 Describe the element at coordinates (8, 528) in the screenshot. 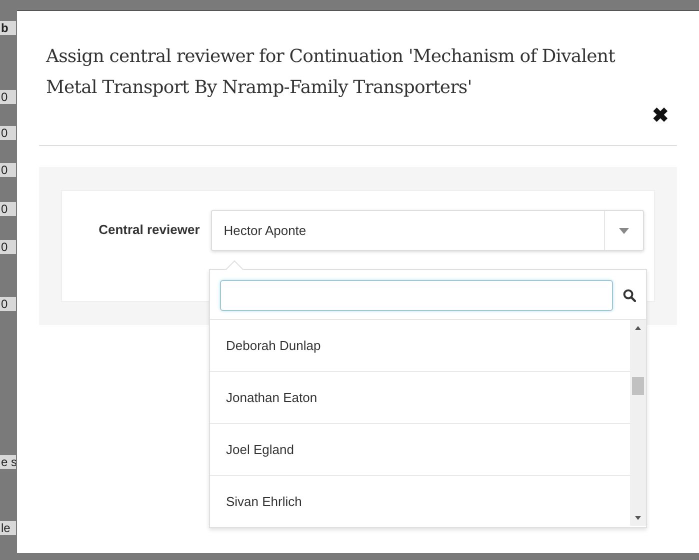

I see `background-text: le` at that location.